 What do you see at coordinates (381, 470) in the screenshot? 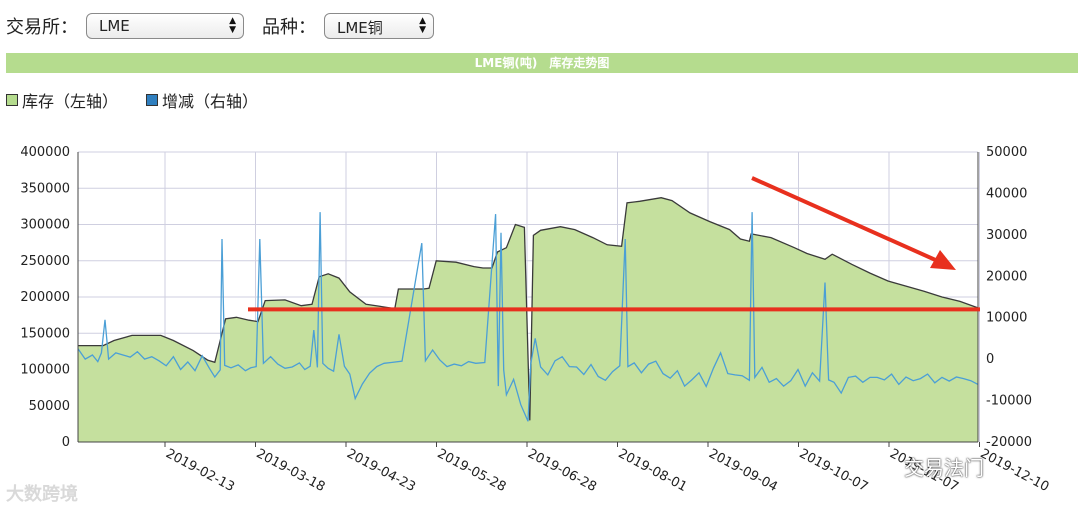
I see `x-axis-tick-label: 2019-04-23` at bounding box center [381, 470].